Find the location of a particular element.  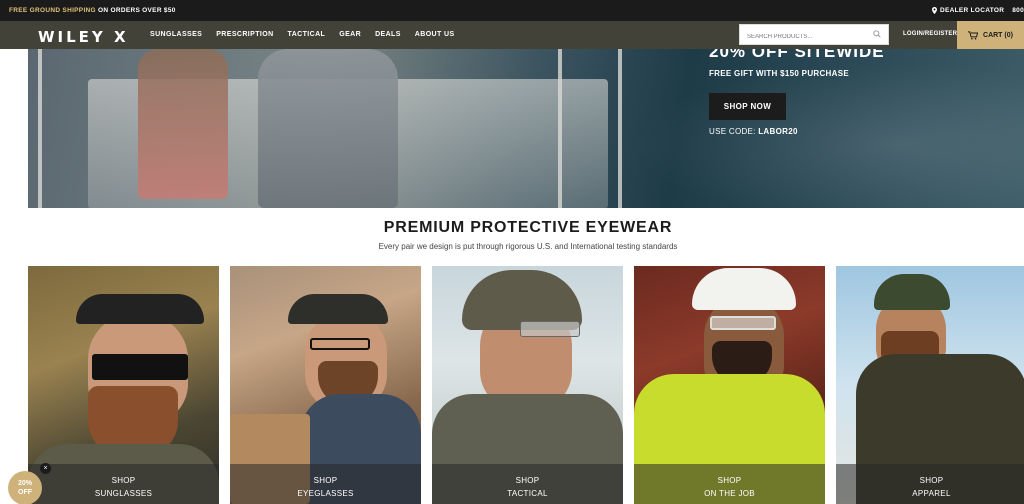

shipping-promo: FREE GROUND SHIPPING ON ORDERS OVER $50 is located at coordinates (92, 10).